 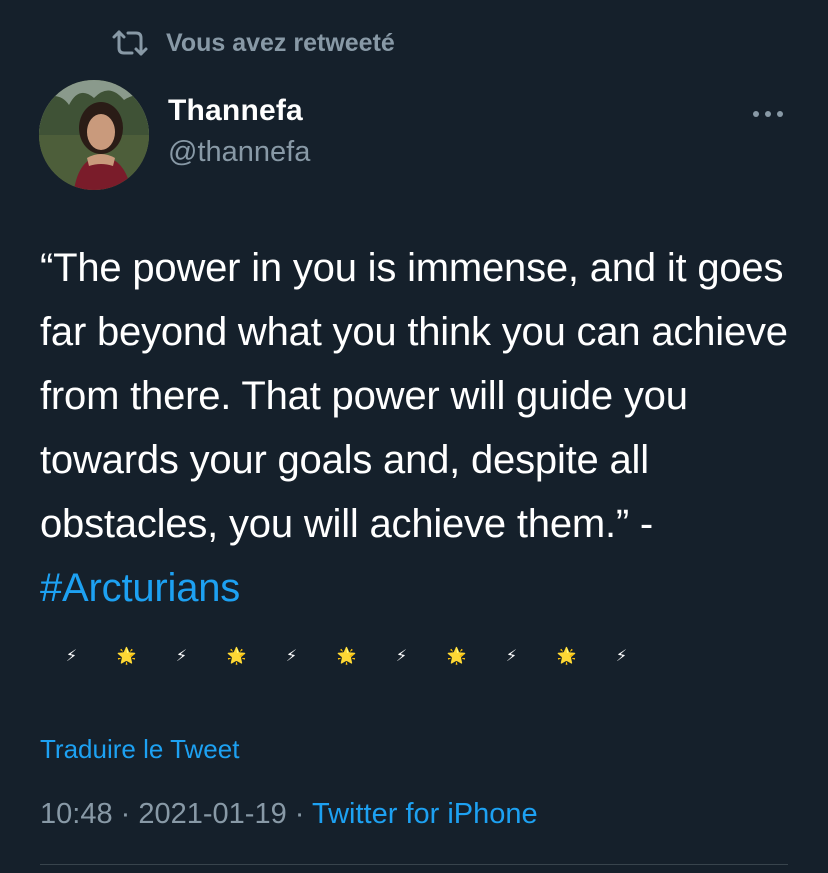 What do you see at coordinates (139, 749) in the screenshot?
I see `translate-tweet-link: Traduire le Tweet` at bounding box center [139, 749].